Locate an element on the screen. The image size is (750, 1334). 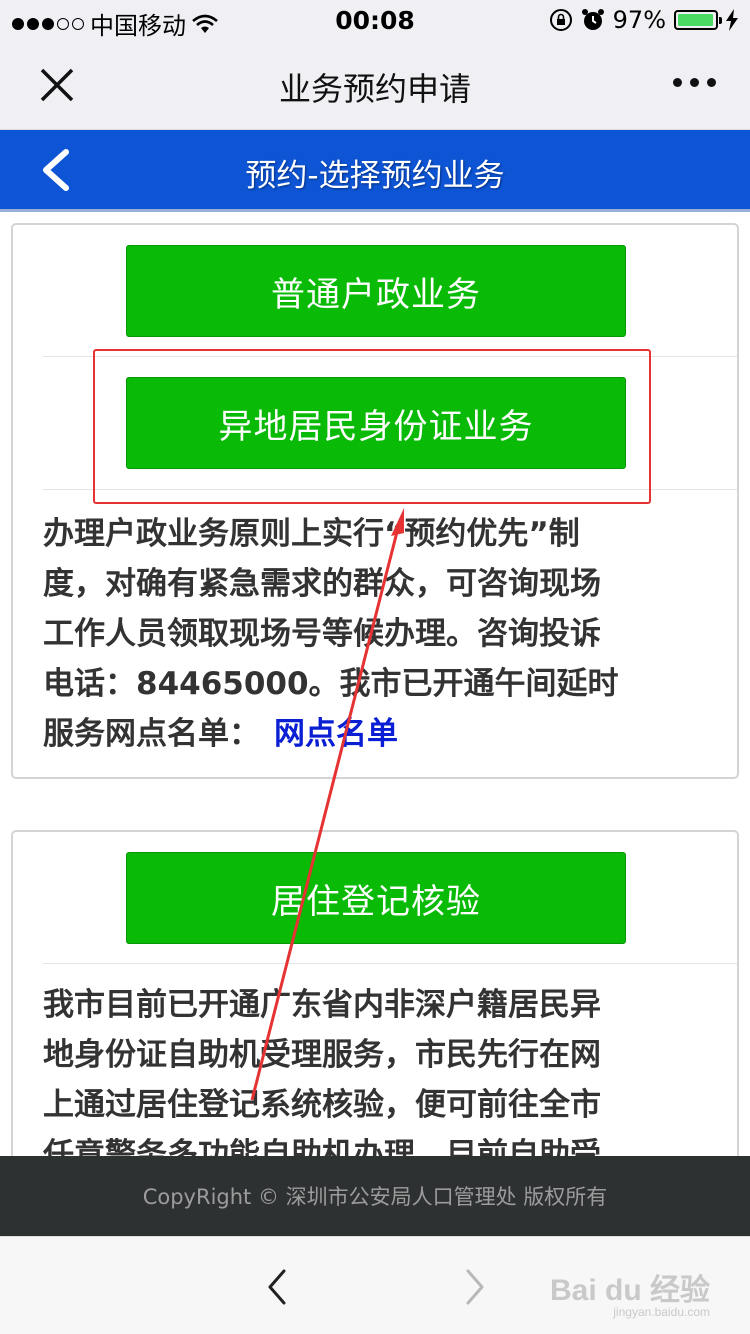
outlet-list-link: 网点名单 is located at coordinates (336, 734).